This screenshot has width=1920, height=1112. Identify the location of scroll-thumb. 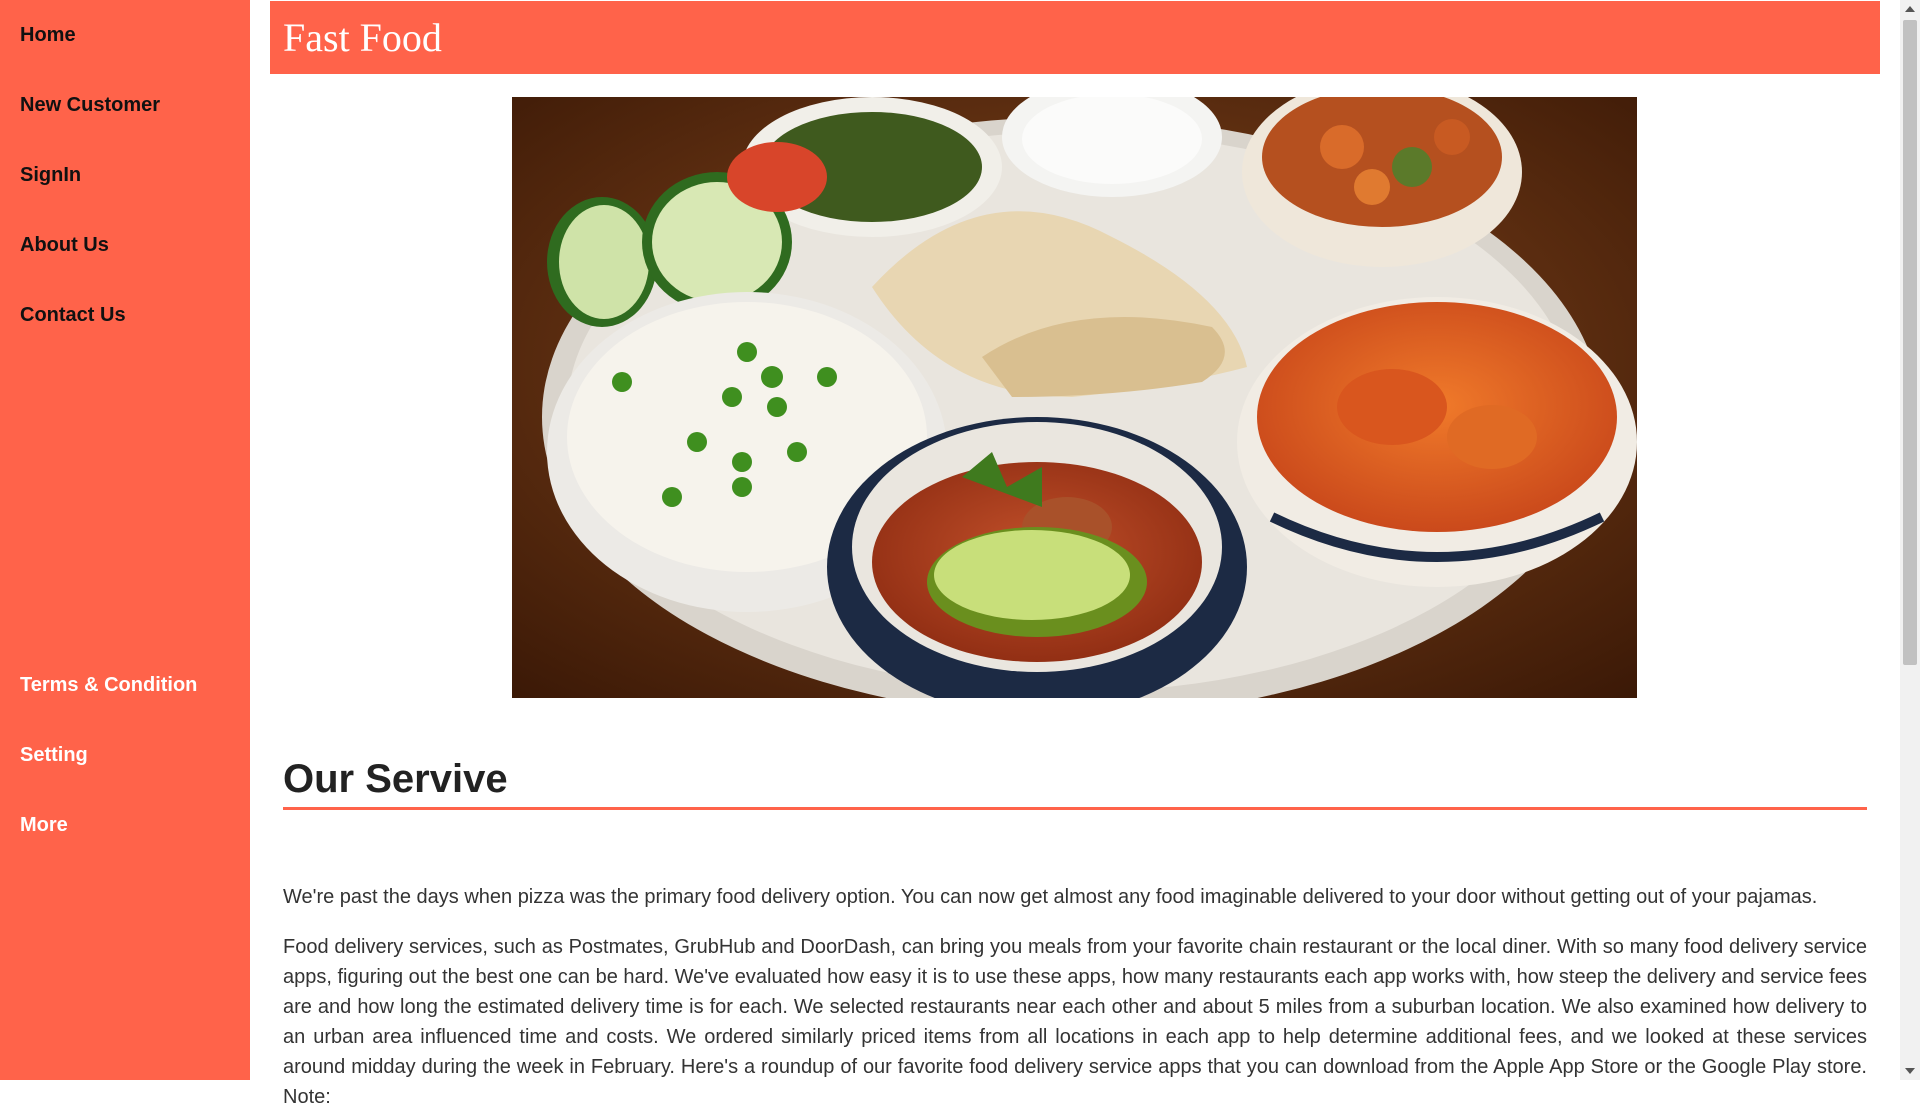
(1910, 342).